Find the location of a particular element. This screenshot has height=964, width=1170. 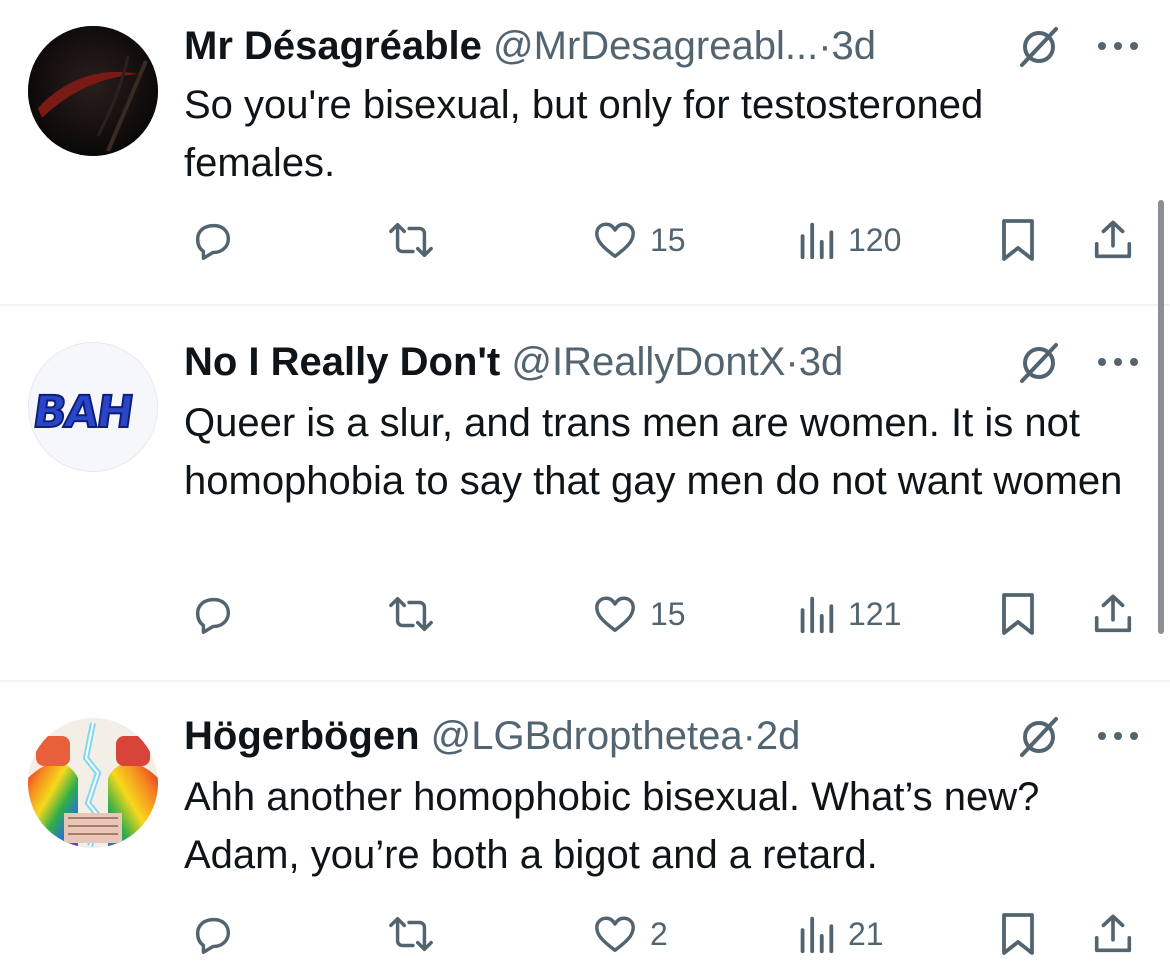

bah-logo-icon: BAH is located at coordinates (93, 407).